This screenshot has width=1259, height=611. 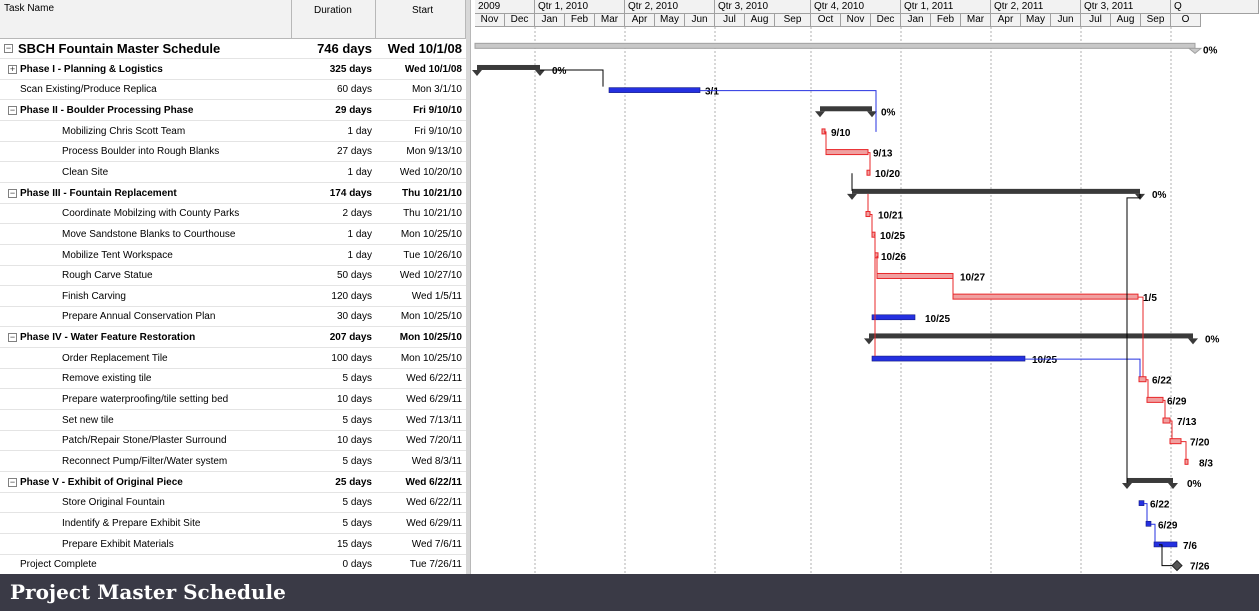 What do you see at coordinates (145, 90) in the screenshot?
I see `task-name: Scan Existing/Produce Replica` at bounding box center [145, 90].